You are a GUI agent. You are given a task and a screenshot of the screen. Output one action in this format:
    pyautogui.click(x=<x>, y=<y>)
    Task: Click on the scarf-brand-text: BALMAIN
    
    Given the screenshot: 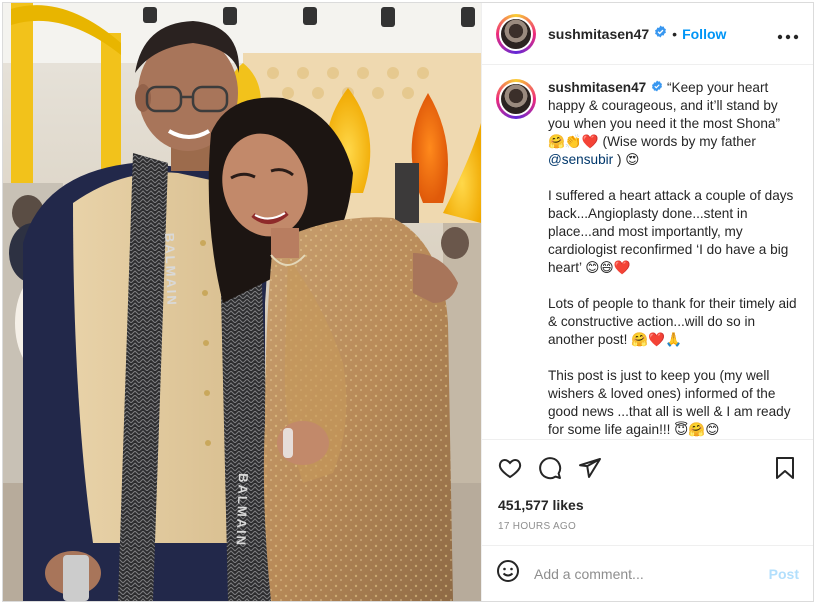 What is the action you would take?
    pyautogui.click(x=171, y=270)
    